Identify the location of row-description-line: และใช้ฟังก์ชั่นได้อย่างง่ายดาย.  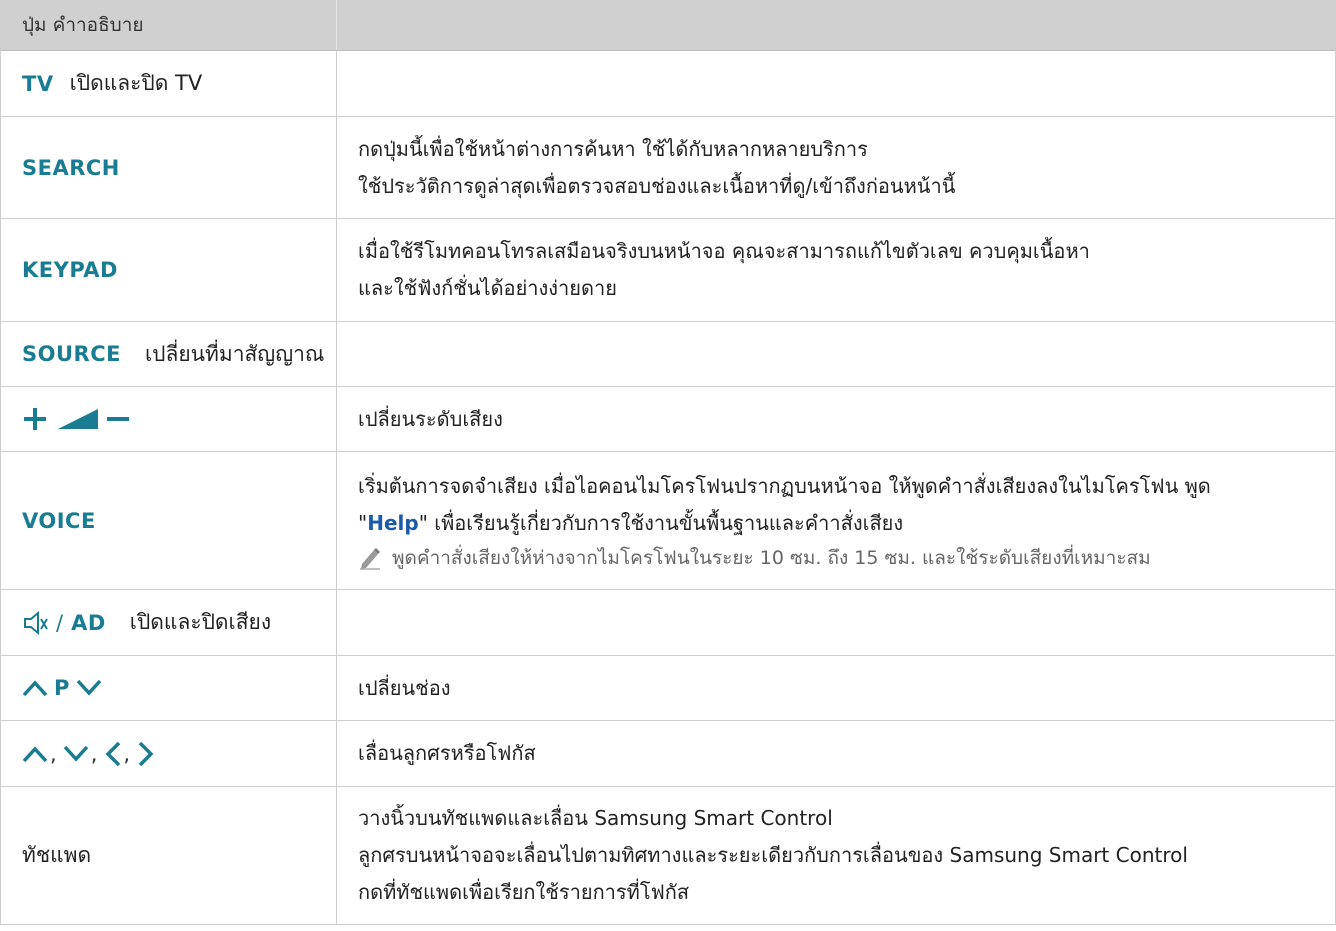
(487, 288).